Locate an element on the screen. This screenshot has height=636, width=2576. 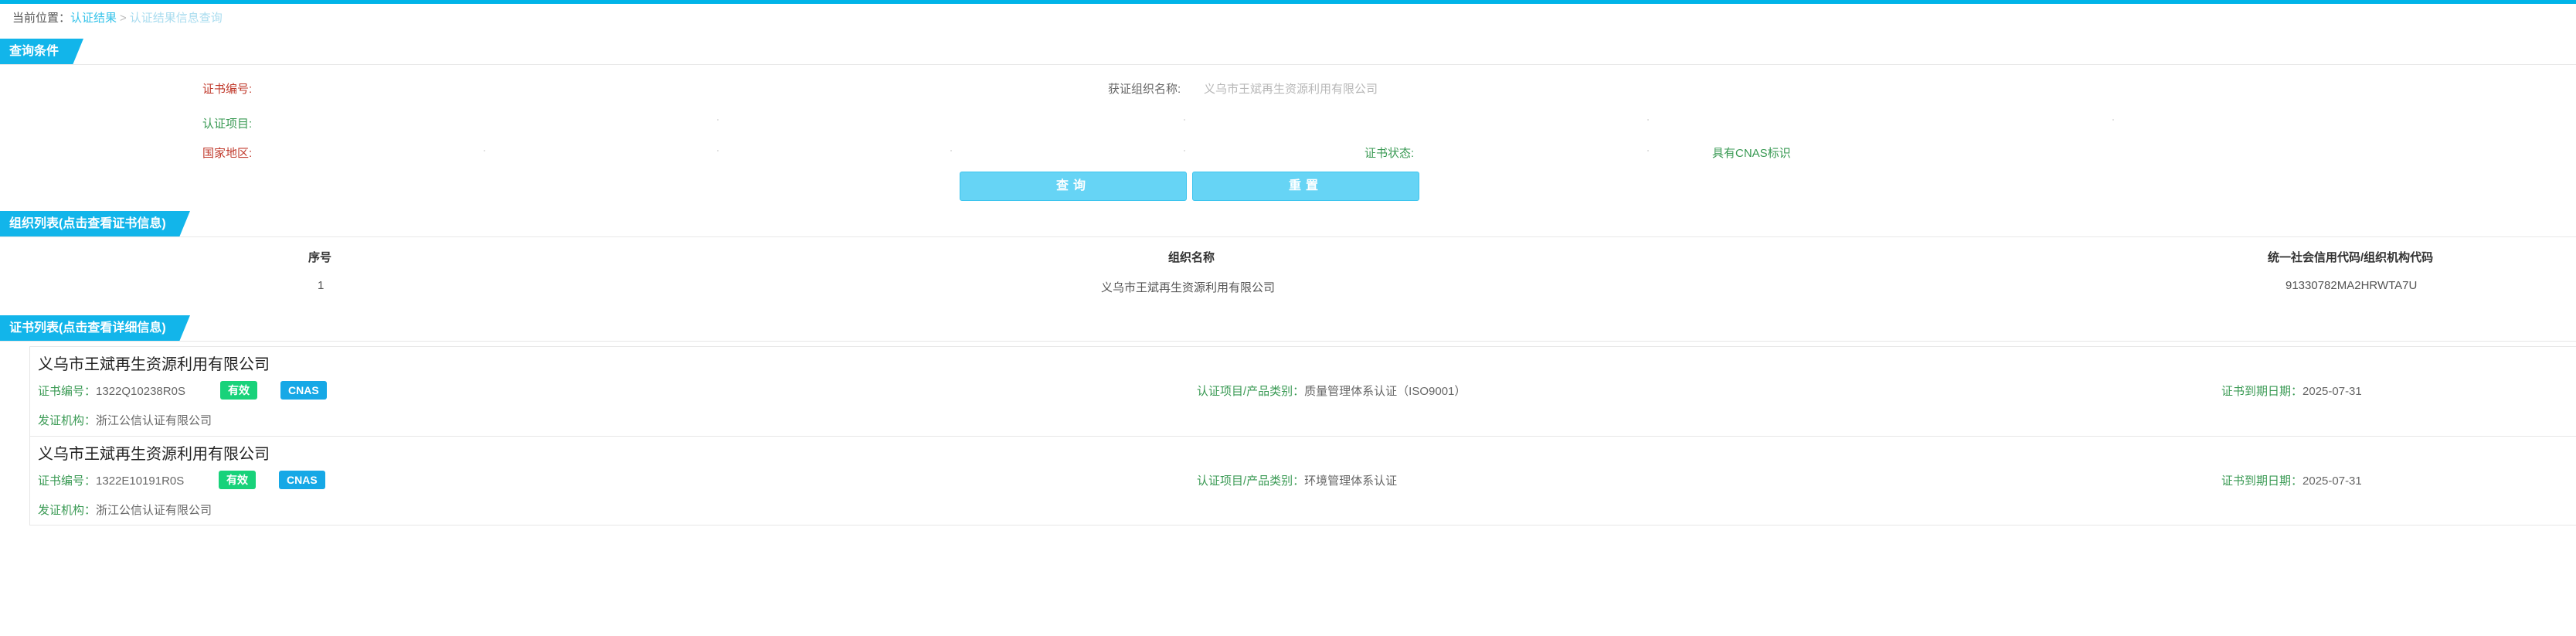
certificate-project: 认证项目/产品类别：环境管理体系认证 is located at coordinates (1297, 480).